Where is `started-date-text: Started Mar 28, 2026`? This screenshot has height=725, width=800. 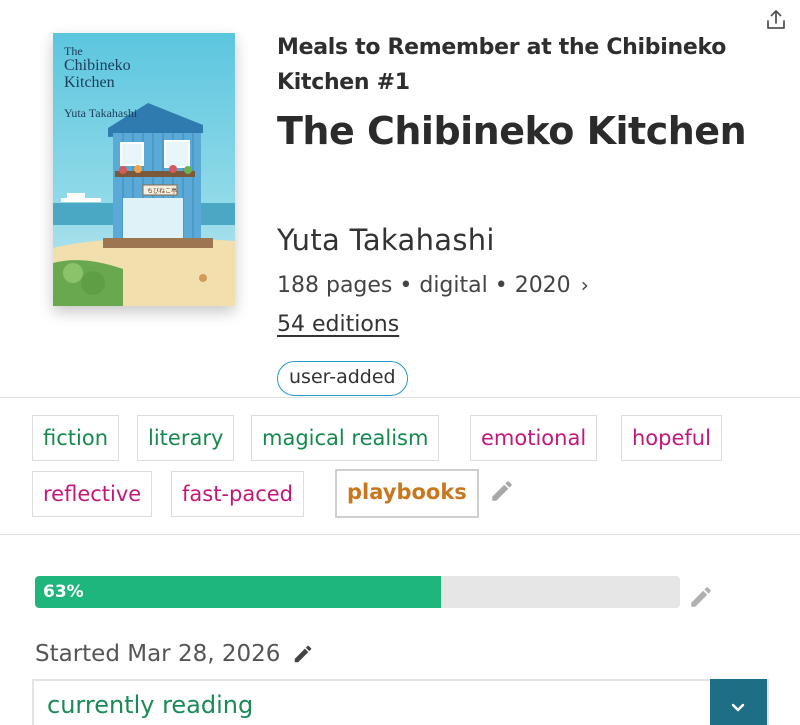 started-date-text: Started Mar 28, 2026 is located at coordinates (158, 654).